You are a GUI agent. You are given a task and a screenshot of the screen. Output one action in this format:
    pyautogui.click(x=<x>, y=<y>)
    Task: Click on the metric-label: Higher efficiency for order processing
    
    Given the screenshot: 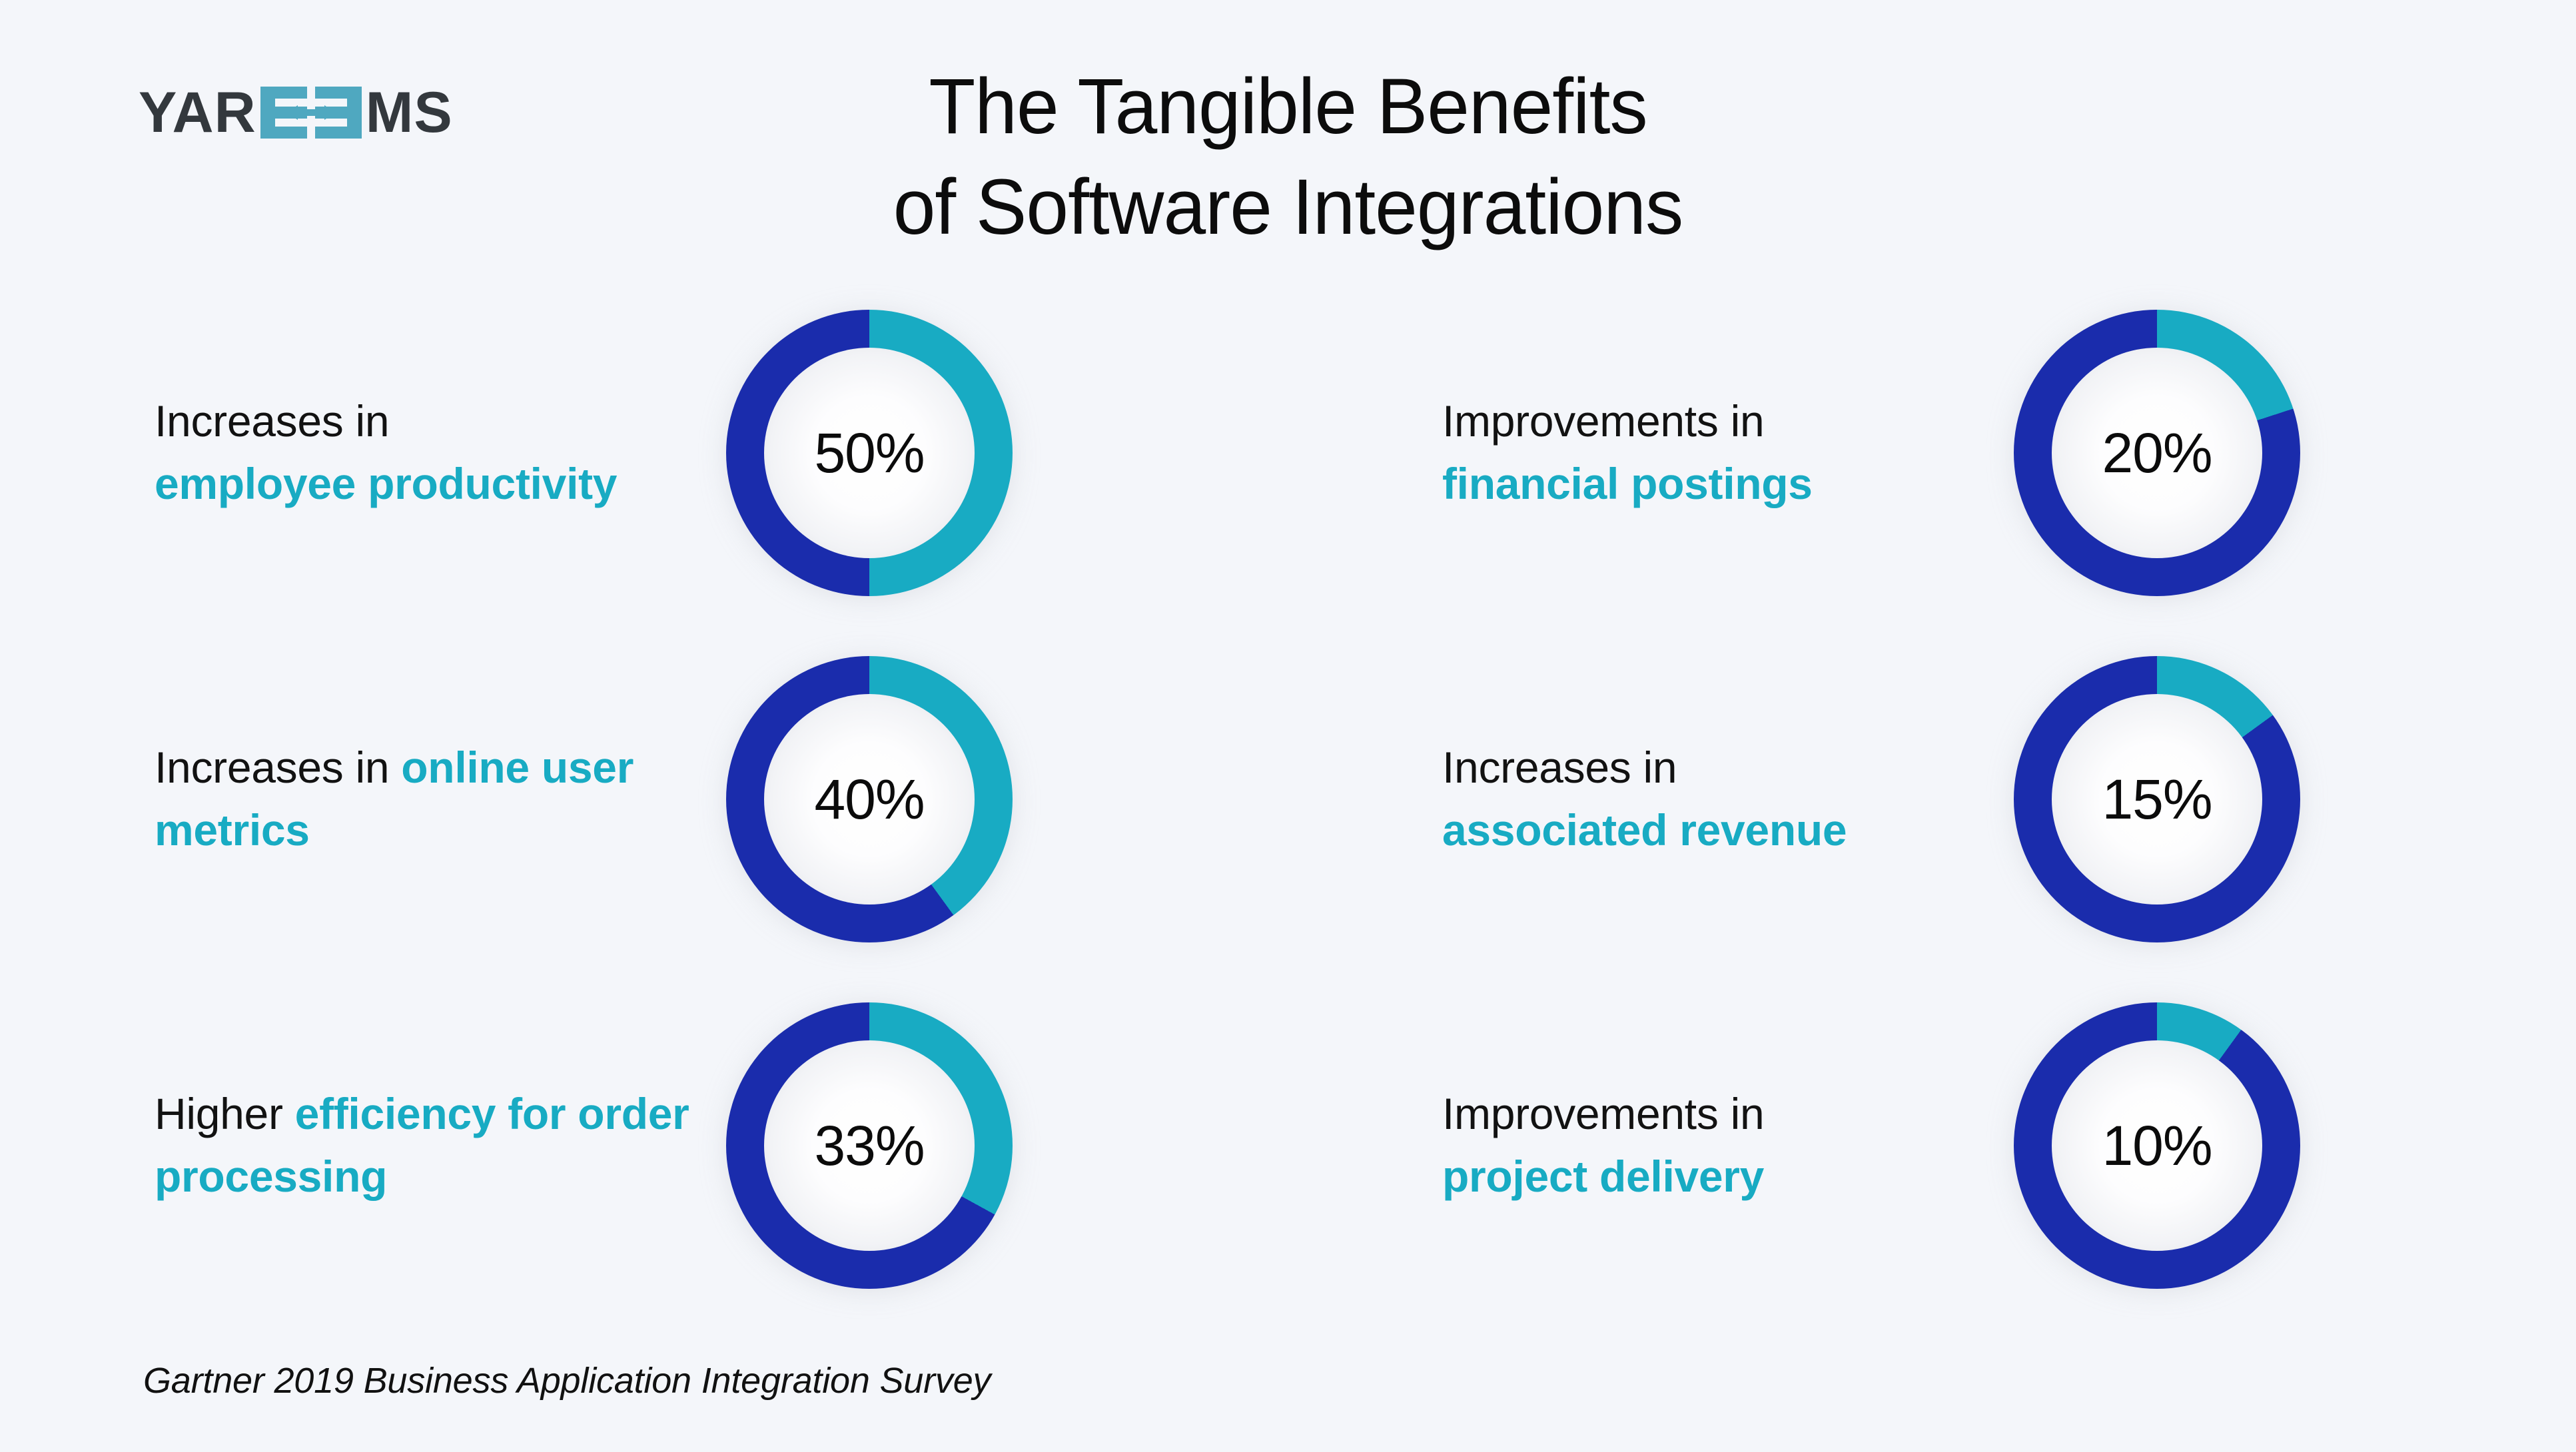 What is the action you would take?
    pyautogui.click(x=363, y=1145)
    